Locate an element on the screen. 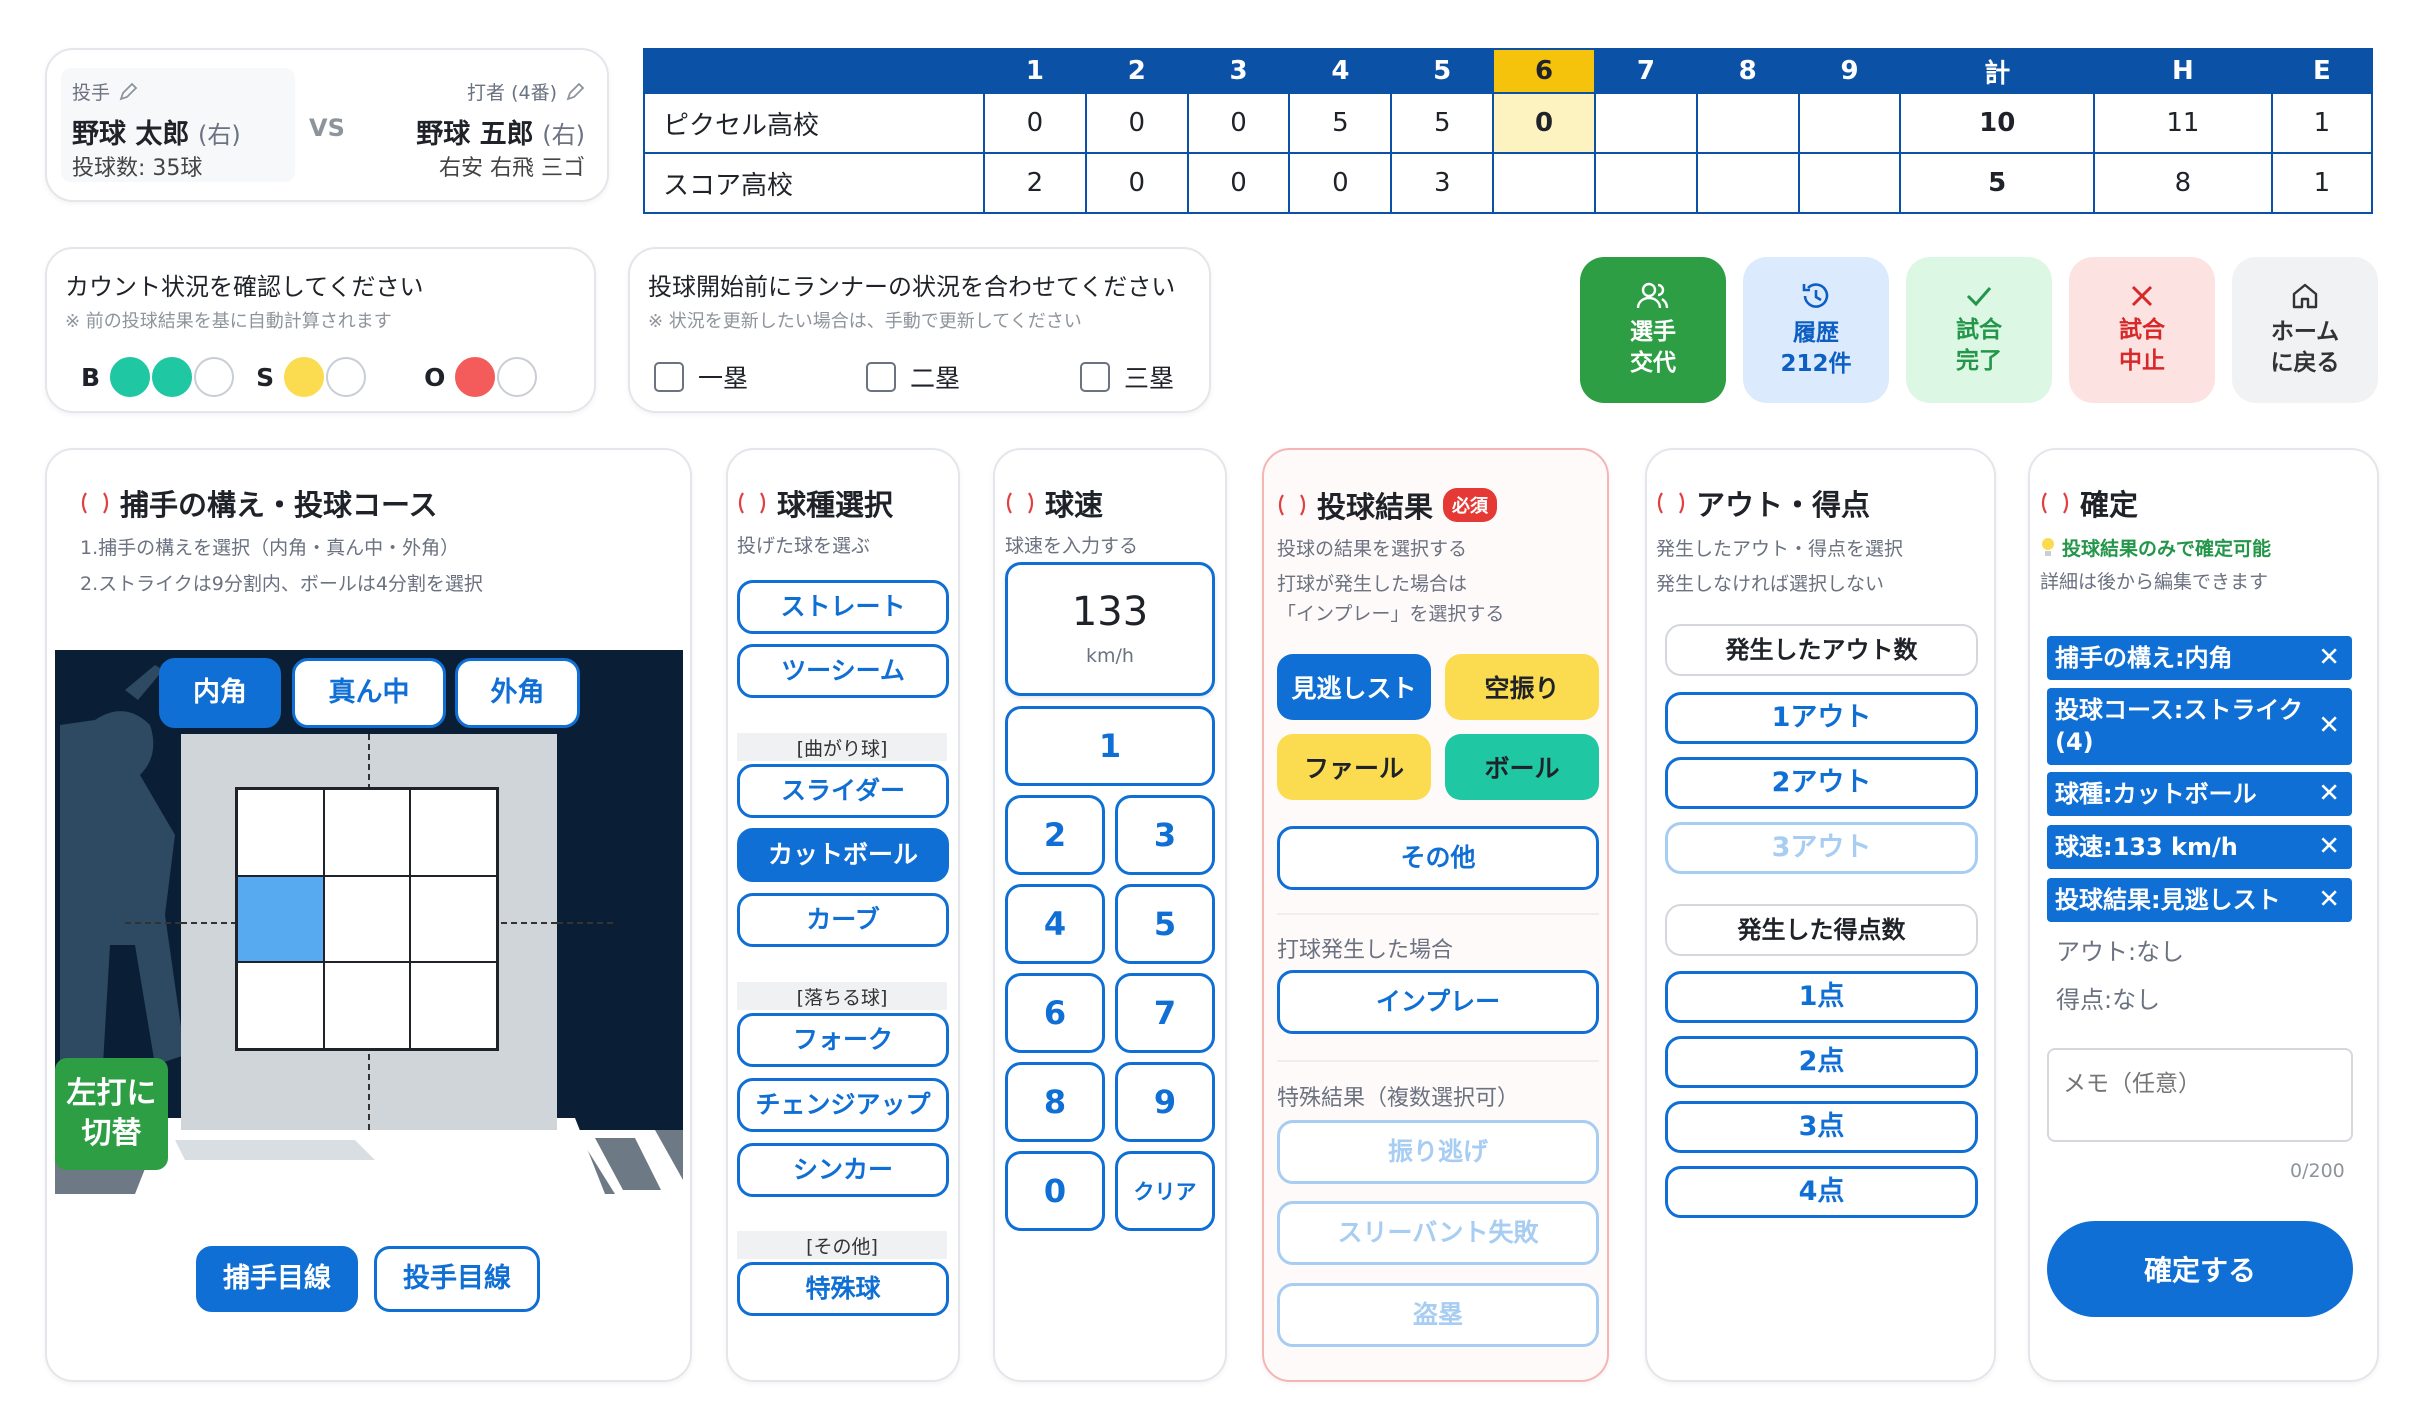 This screenshot has height=1428, width=2416. chip-label: 球種:カットボール is located at coordinates (2156, 794).